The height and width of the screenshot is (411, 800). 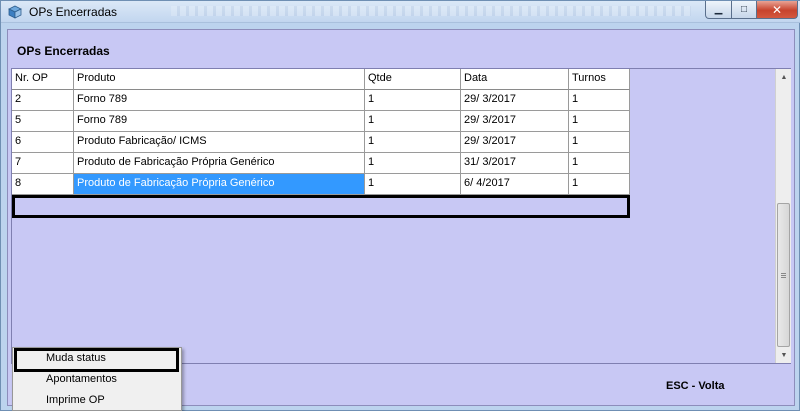 What do you see at coordinates (15, 12) in the screenshot?
I see `app-cube-icon` at bounding box center [15, 12].